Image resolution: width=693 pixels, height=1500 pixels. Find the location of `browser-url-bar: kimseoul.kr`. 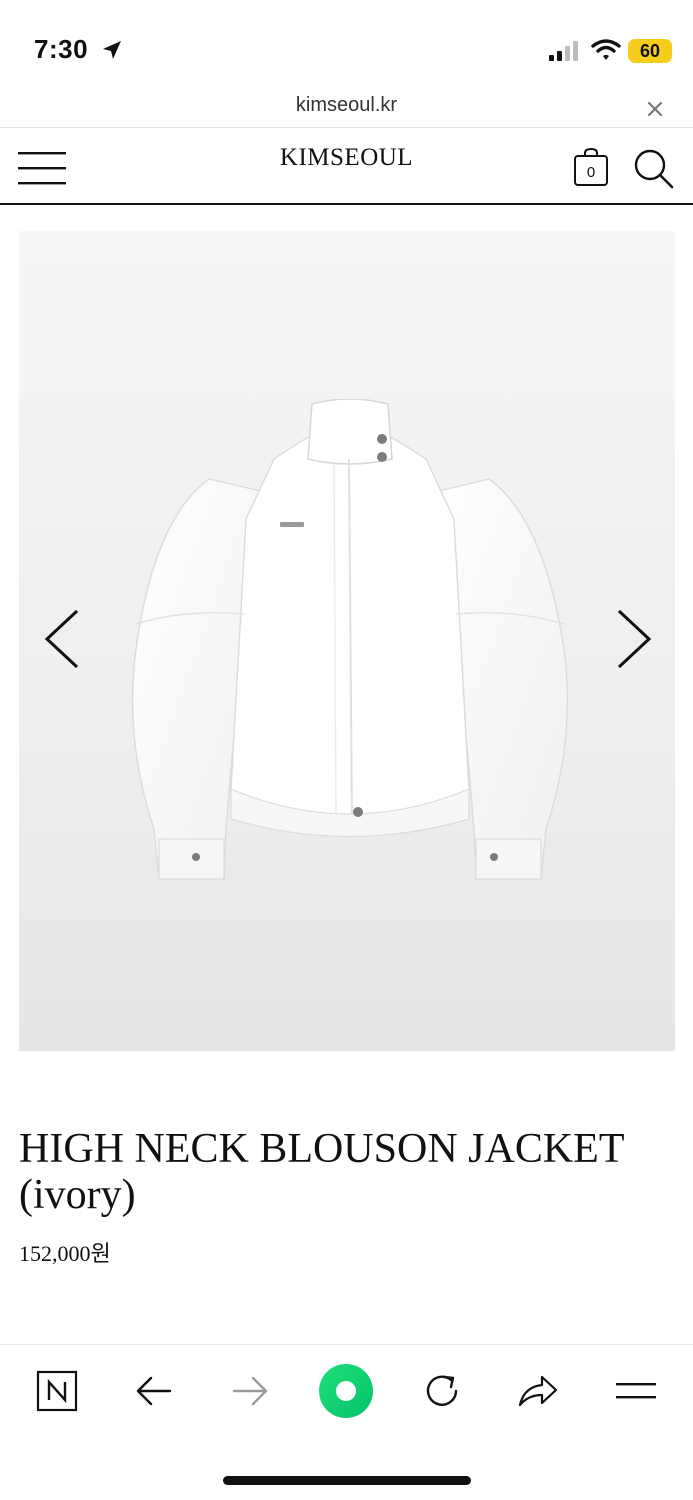

browser-url-bar: kimseoul.kr is located at coordinates (346, 109).